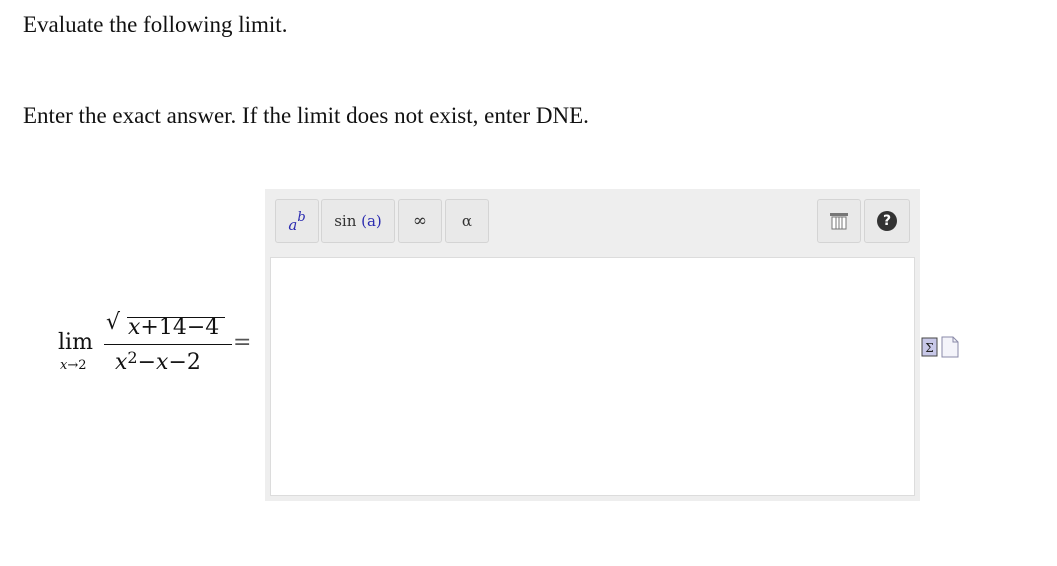 The width and height of the screenshot is (1057, 566). Describe the element at coordinates (950, 347) in the screenshot. I see `document-icon` at that location.